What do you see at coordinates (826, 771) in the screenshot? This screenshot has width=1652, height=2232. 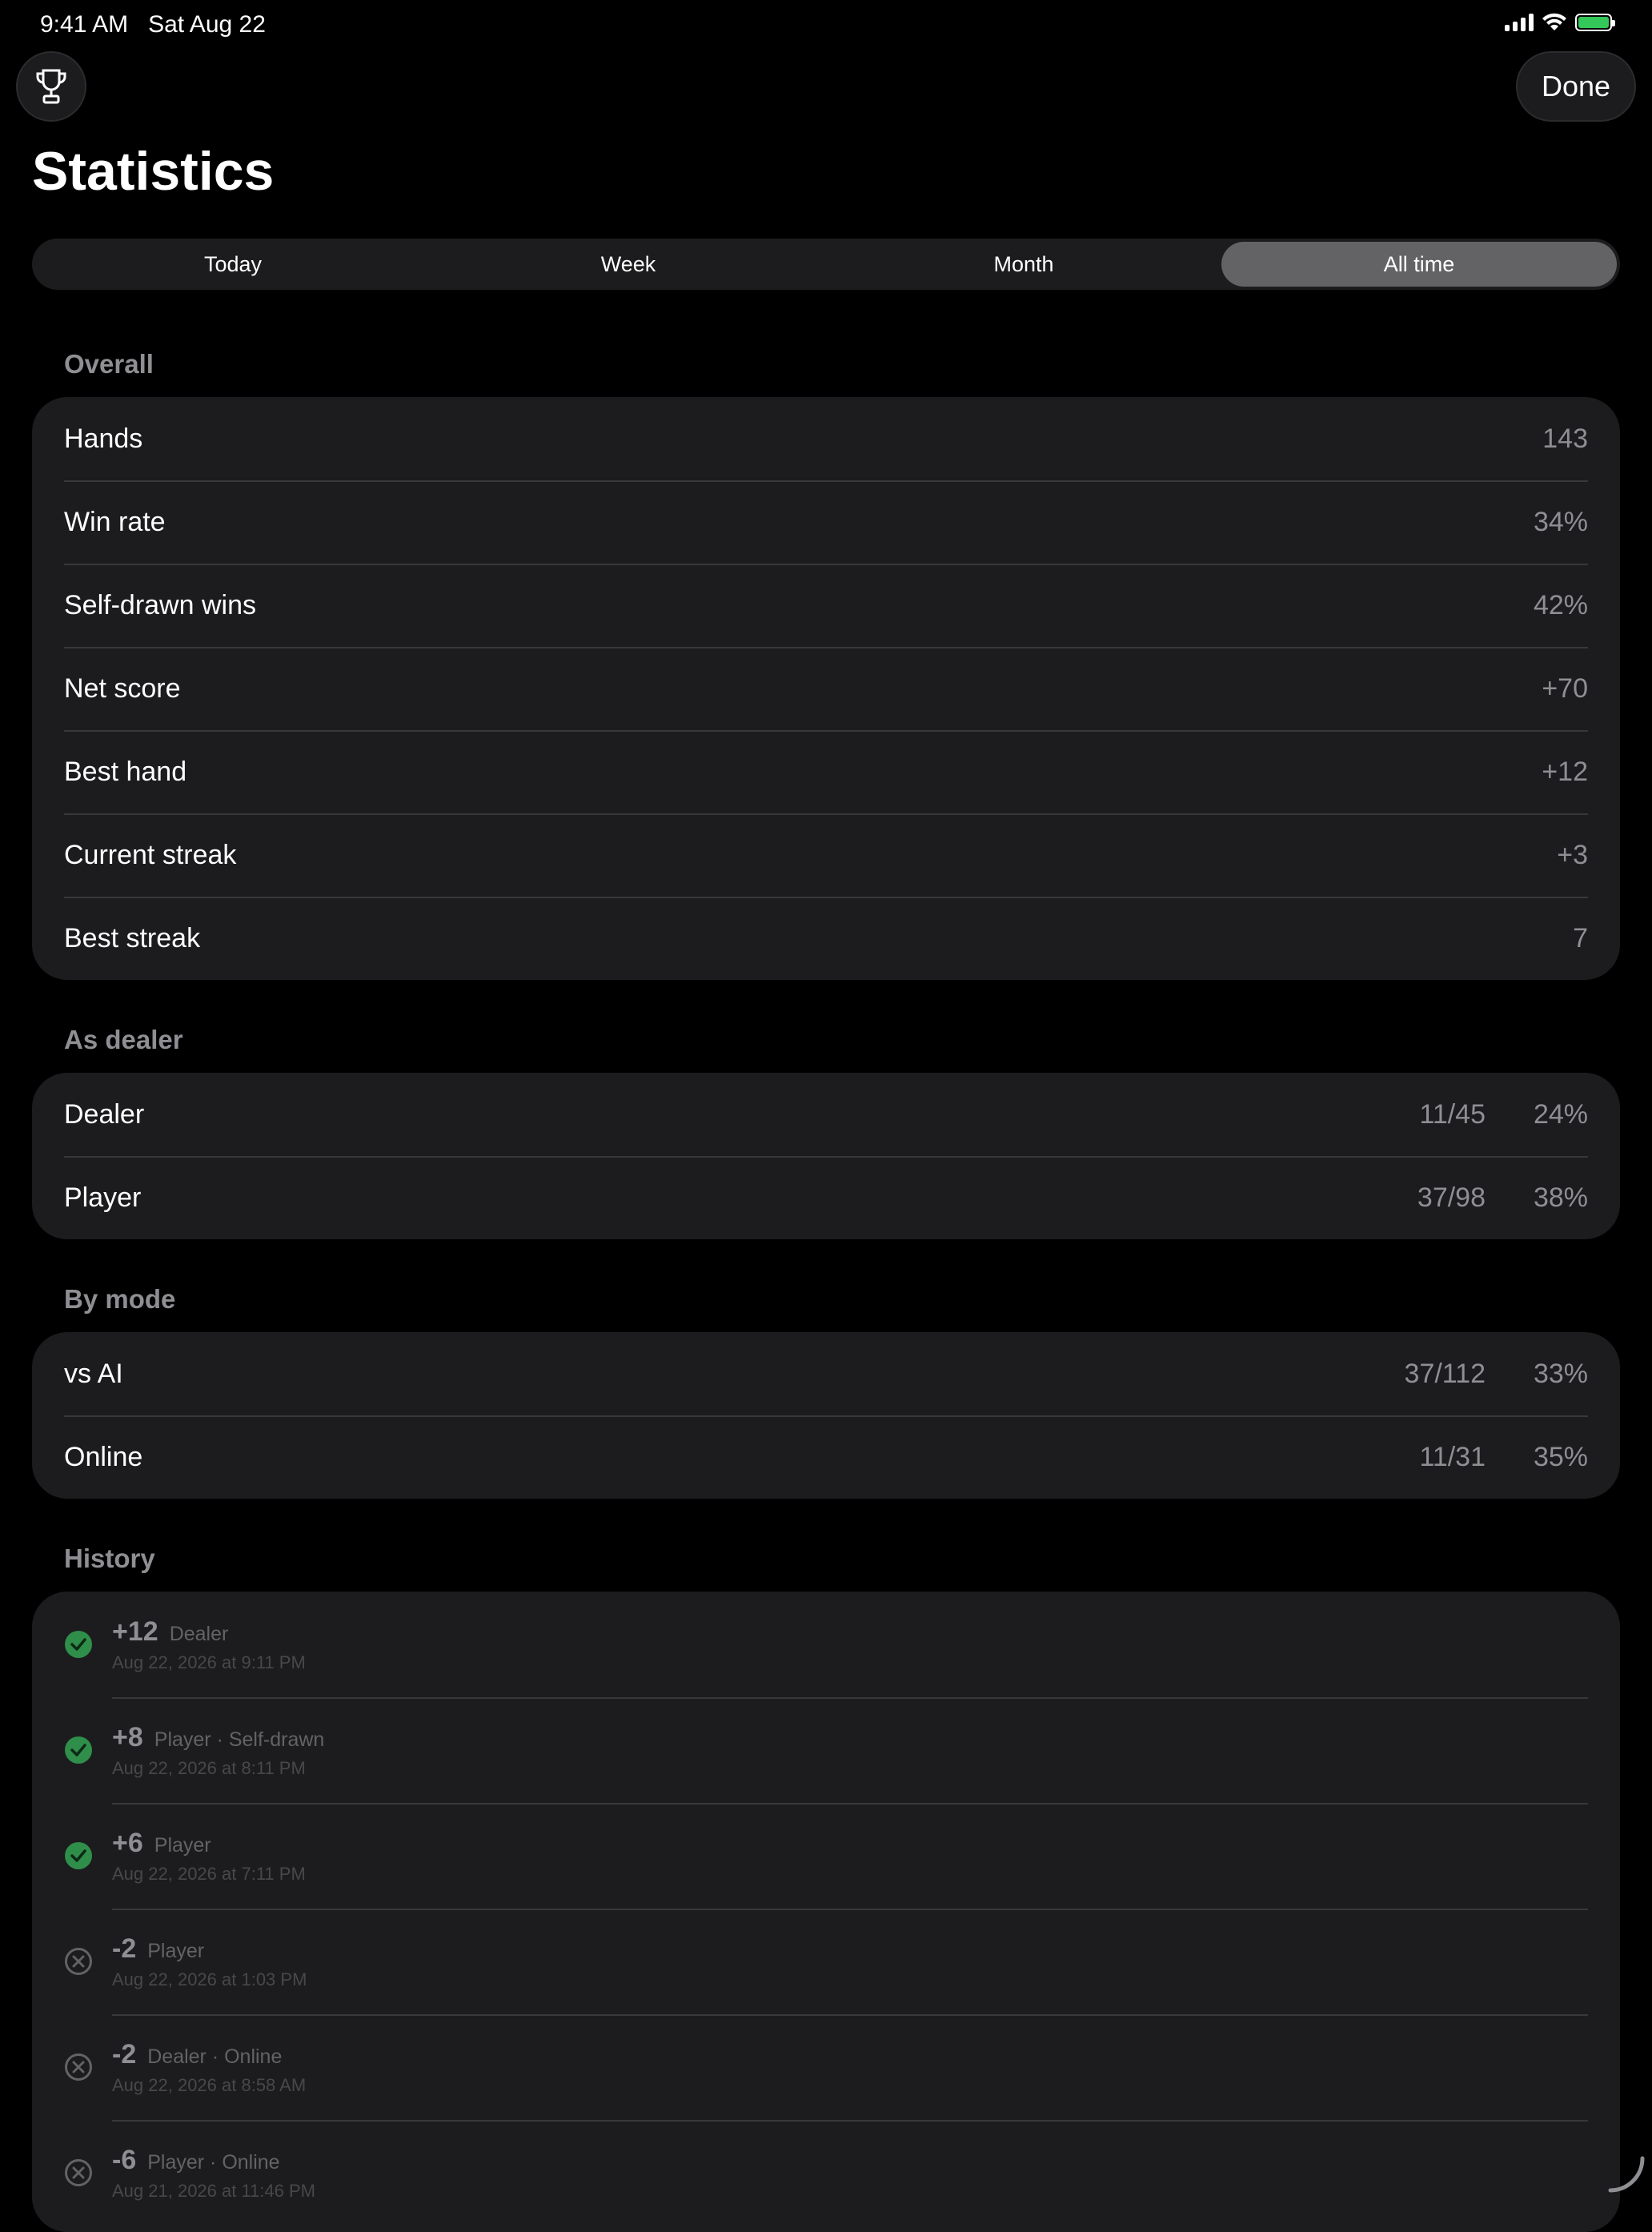 I see `stat-row-best-hand: Best hand +12` at bounding box center [826, 771].